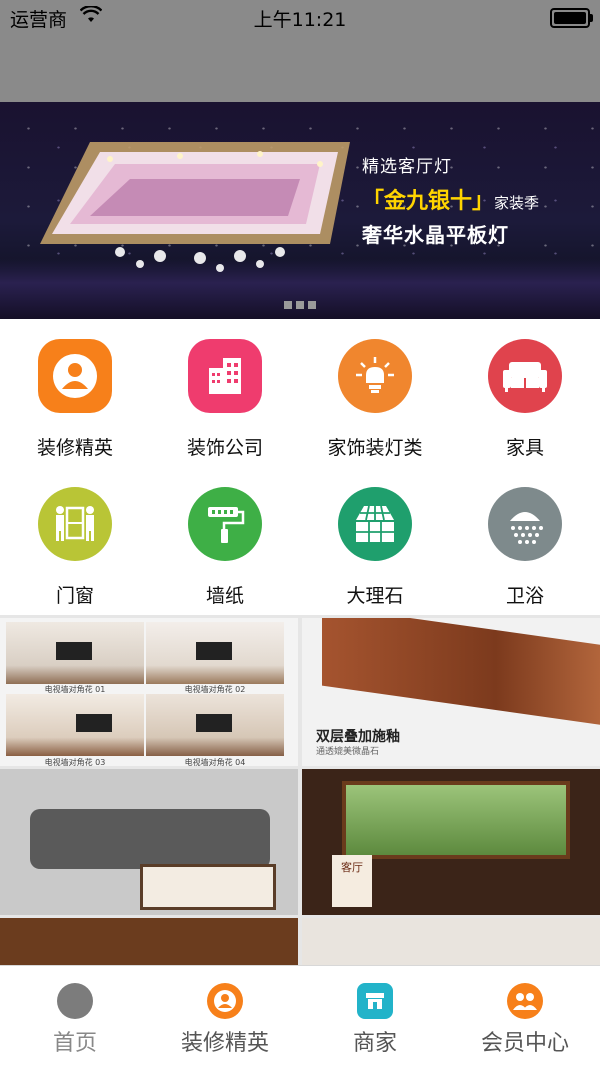 Image resolution: width=600 pixels, height=1068 pixels. I want to click on members-icon, so click(525, 1001).